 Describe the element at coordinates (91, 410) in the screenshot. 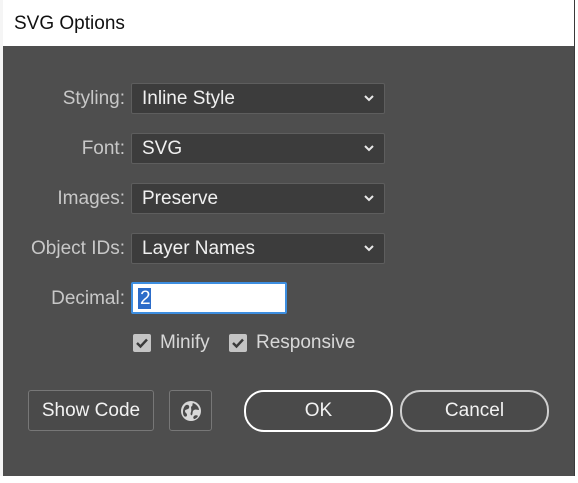

I see `show-code-button: Show Code` at that location.